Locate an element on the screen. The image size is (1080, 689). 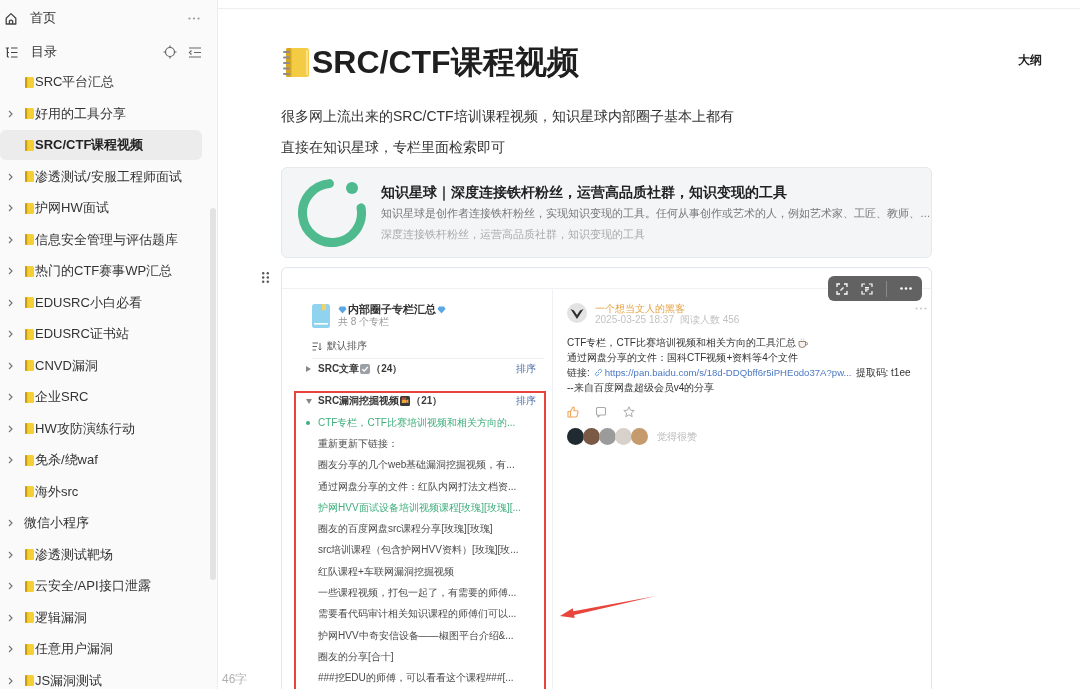
sidebar-item: SRC/CTF课程视频 is located at coordinates (101, 145).